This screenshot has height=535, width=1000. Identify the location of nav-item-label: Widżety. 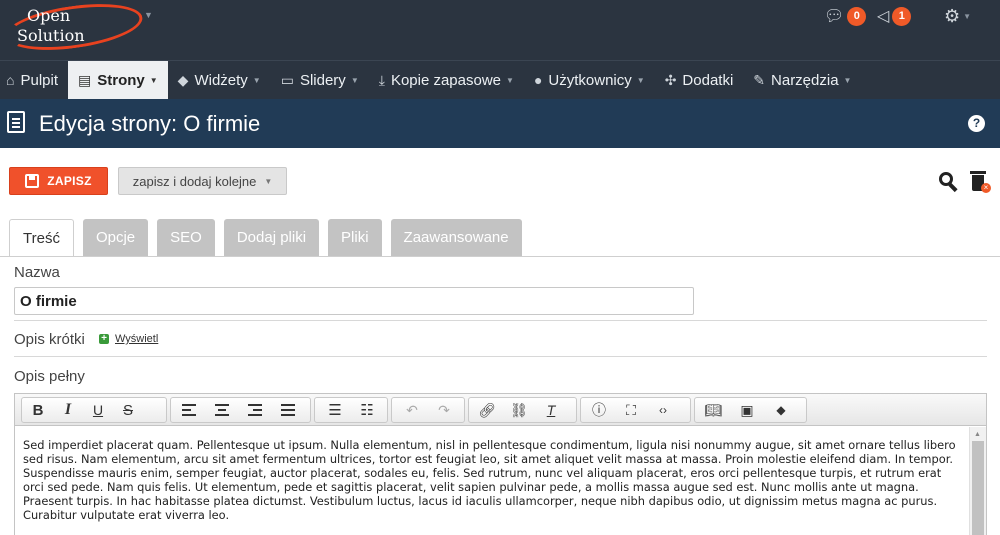
(221, 80).